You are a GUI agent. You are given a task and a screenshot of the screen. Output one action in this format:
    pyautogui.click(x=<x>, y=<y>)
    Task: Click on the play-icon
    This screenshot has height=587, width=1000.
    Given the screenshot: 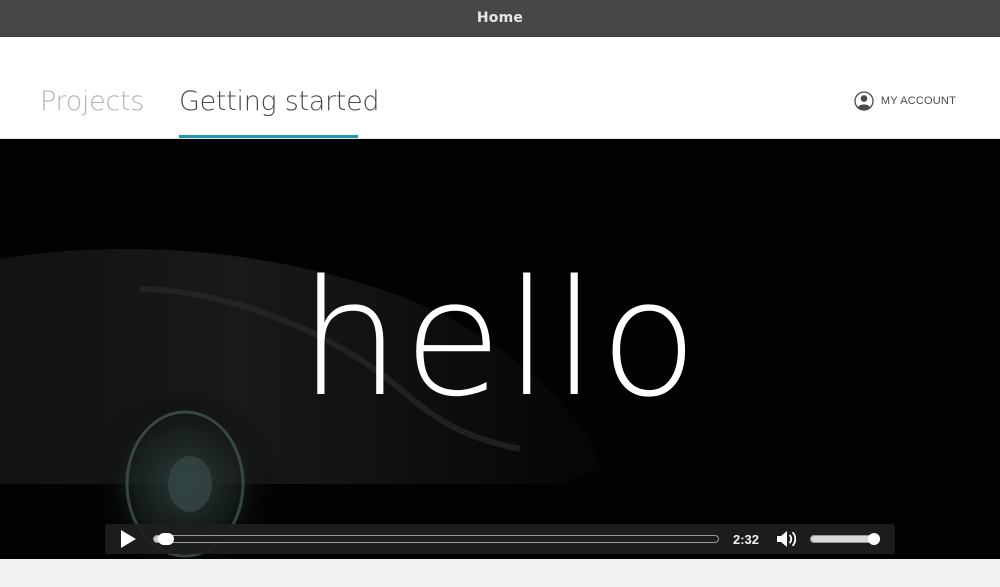 What is the action you would take?
    pyautogui.click(x=128, y=539)
    